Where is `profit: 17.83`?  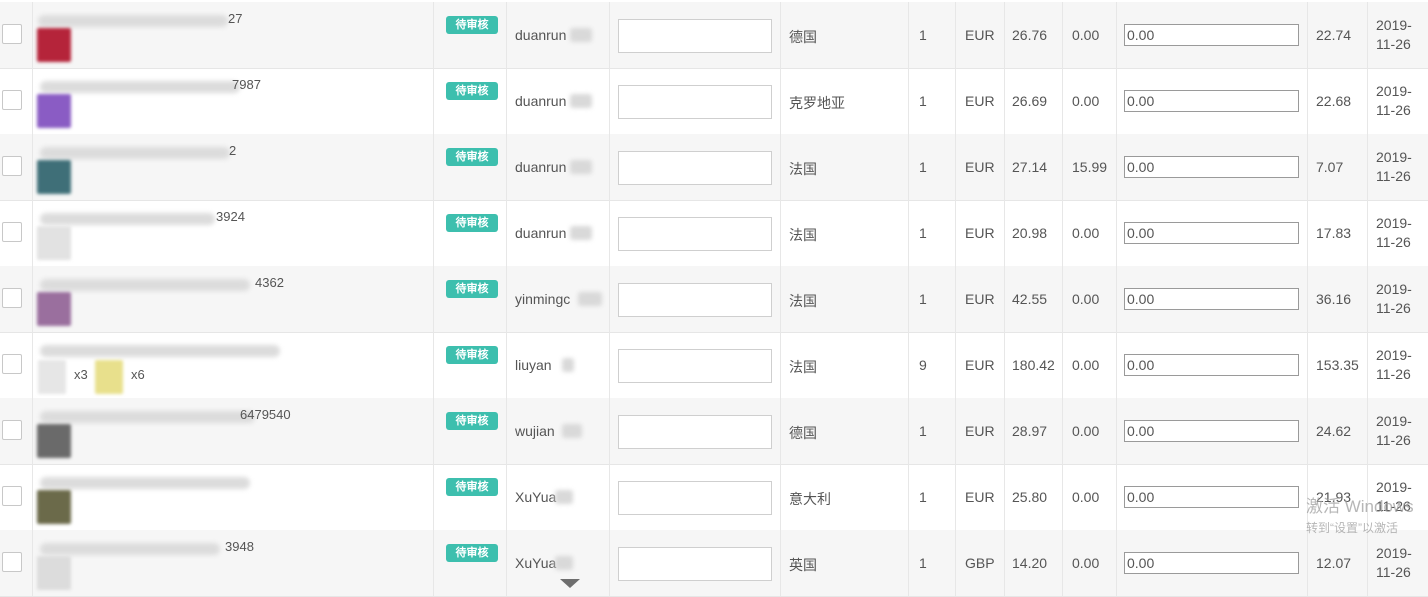
profit: 17.83 is located at coordinates (1334, 233).